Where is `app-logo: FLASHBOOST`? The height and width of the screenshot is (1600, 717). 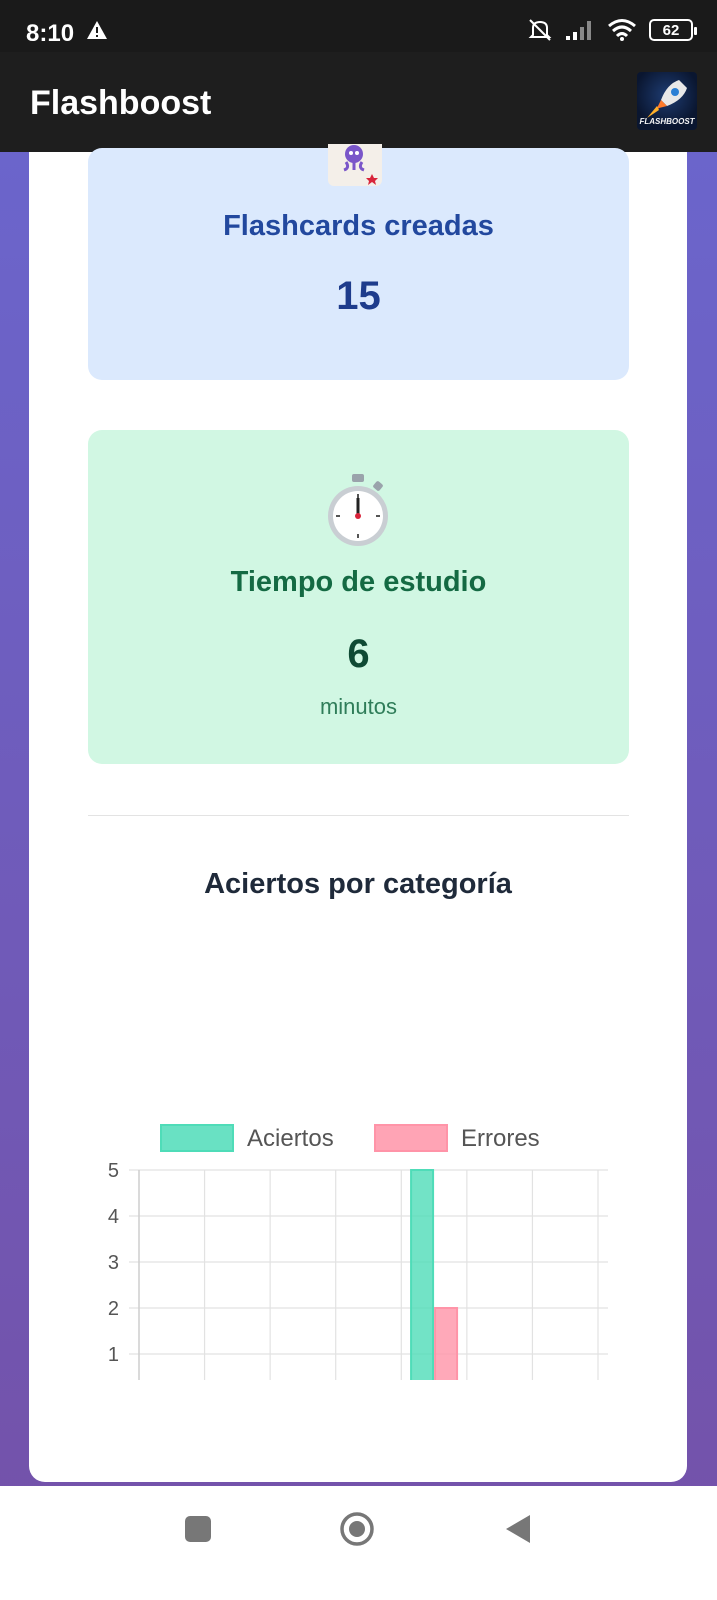
app-logo: FLASHBOOST is located at coordinates (667, 101).